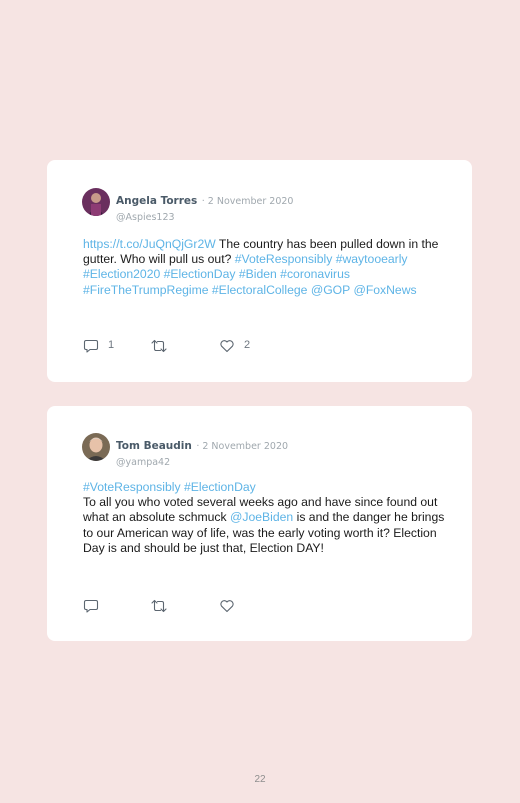 The height and width of the screenshot is (803, 520). What do you see at coordinates (149, 244) in the screenshot?
I see `tweet-link: https://t.co/JuQnQjGr2W` at bounding box center [149, 244].